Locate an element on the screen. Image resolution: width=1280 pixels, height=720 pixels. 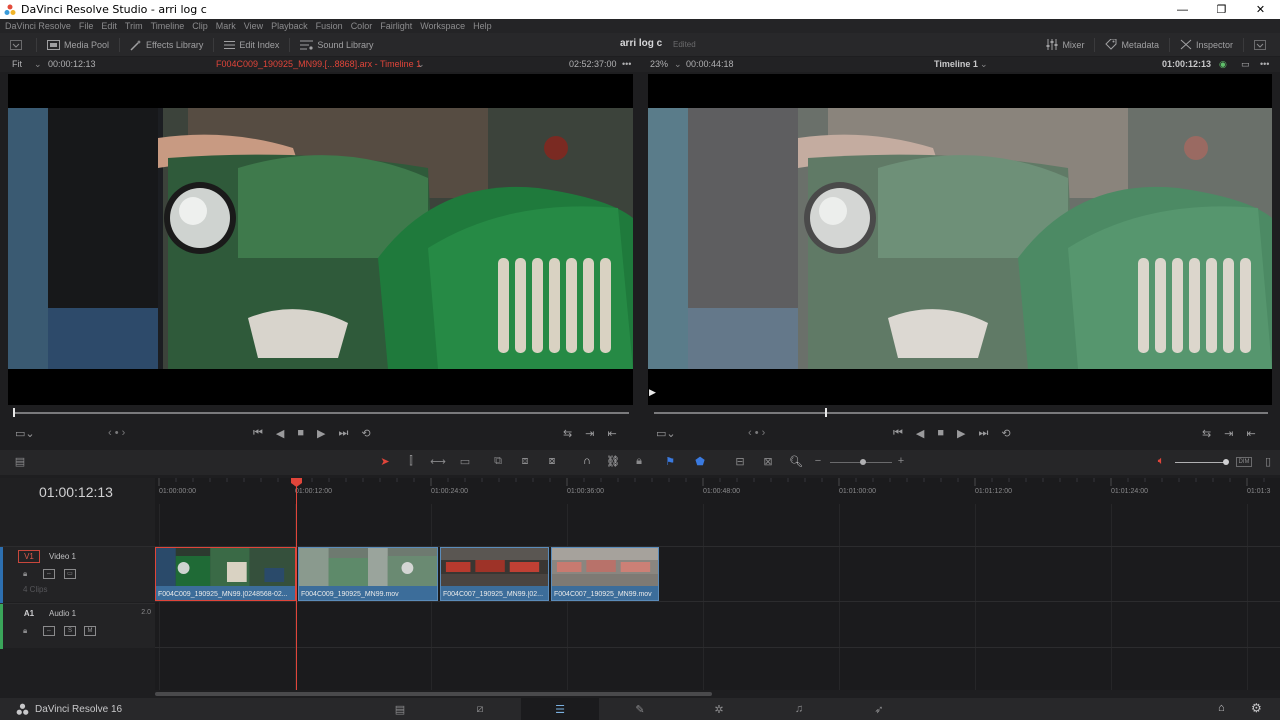
zoom-custom-icon: 🔍︎ is located at coordinates (796, 462).